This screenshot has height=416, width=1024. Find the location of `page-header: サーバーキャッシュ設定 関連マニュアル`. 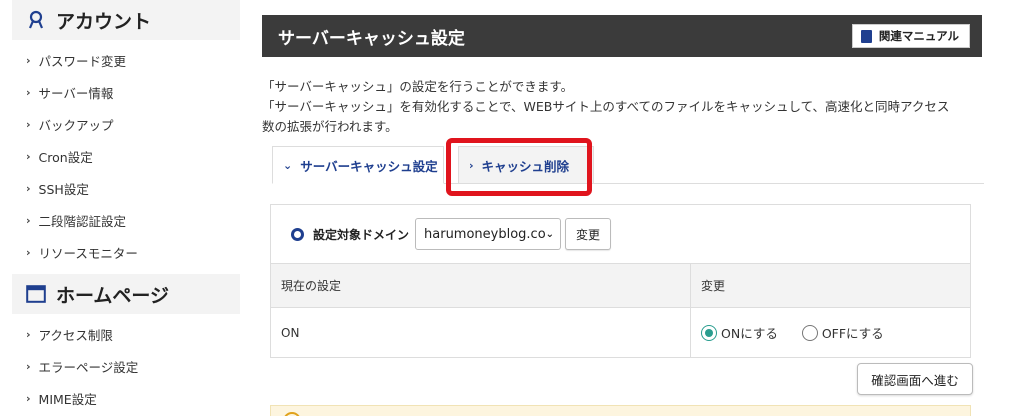

page-header: サーバーキャッシュ設定 関連マニュアル is located at coordinates (622, 36).